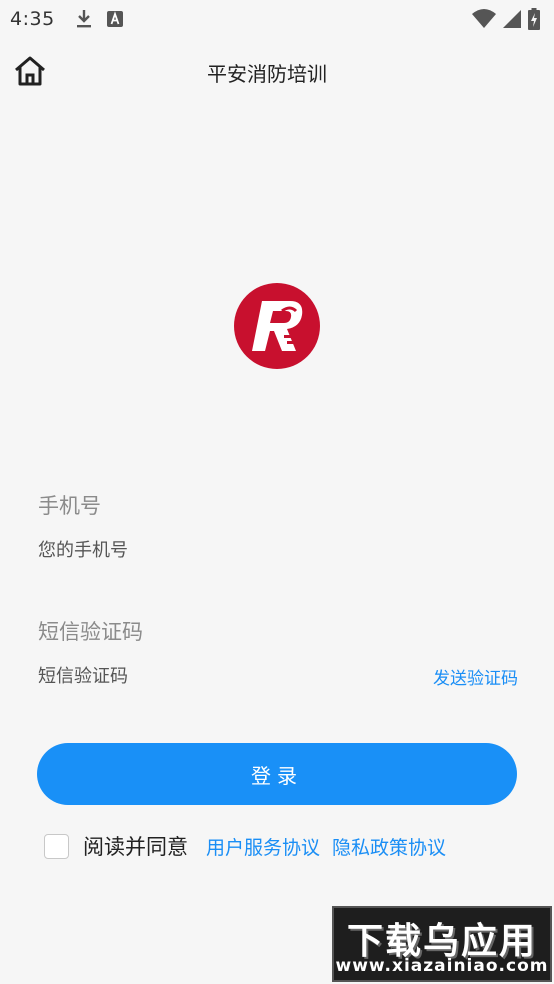 The height and width of the screenshot is (984, 554). What do you see at coordinates (277, 19) in the screenshot?
I see `status-bar: 4:35` at bounding box center [277, 19].